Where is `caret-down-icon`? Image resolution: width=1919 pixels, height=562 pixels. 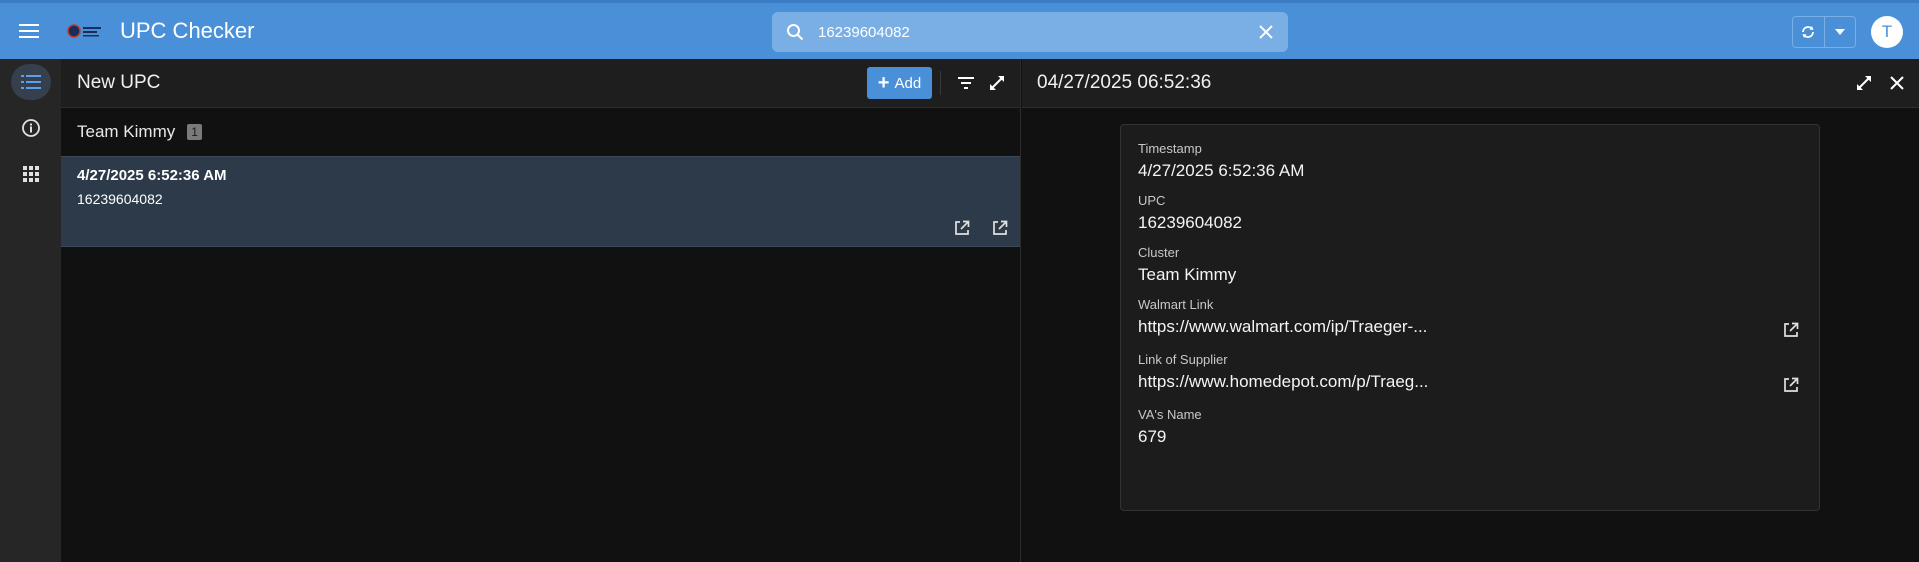
caret-down-icon is located at coordinates (1840, 32).